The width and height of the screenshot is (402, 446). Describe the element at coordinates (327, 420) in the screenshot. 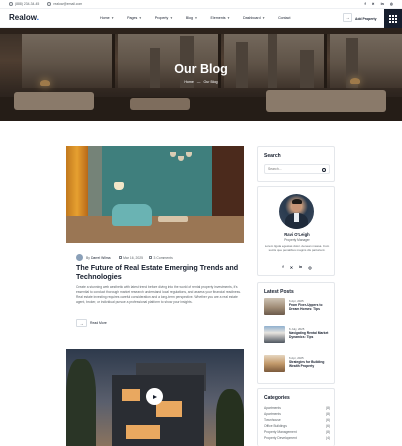

I see `category-count: (6)` at that location.